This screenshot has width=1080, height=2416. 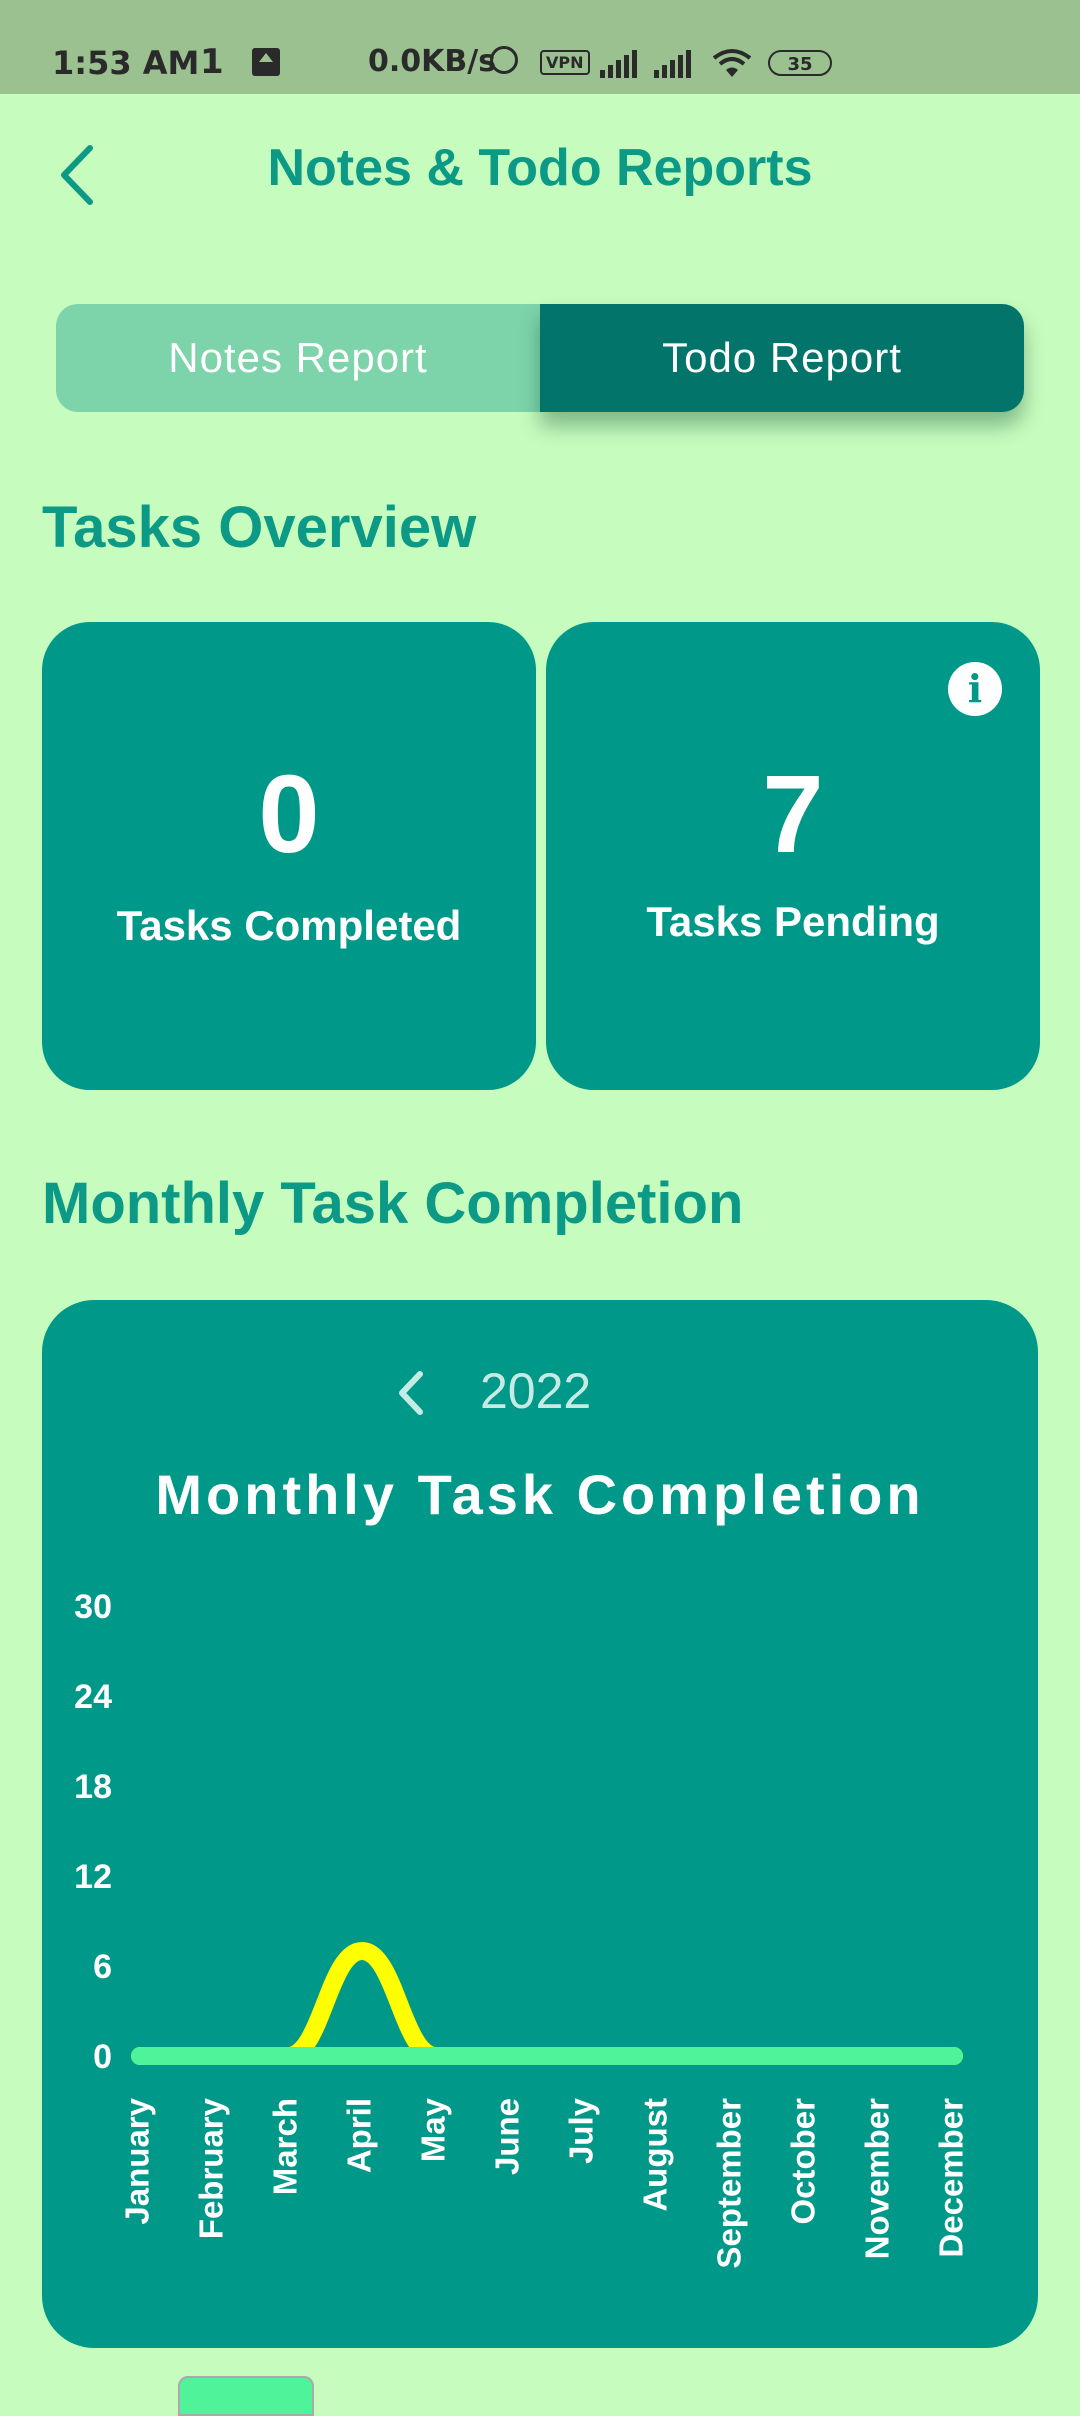 What do you see at coordinates (298, 358) in the screenshot?
I see `tab-notes-report: Notes Report` at bounding box center [298, 358].